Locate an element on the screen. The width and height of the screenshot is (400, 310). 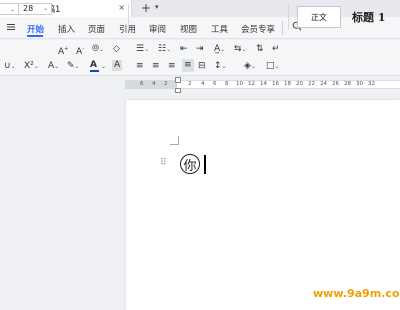
distribute-icon: ⊟ is located at coordinates (202, 66).